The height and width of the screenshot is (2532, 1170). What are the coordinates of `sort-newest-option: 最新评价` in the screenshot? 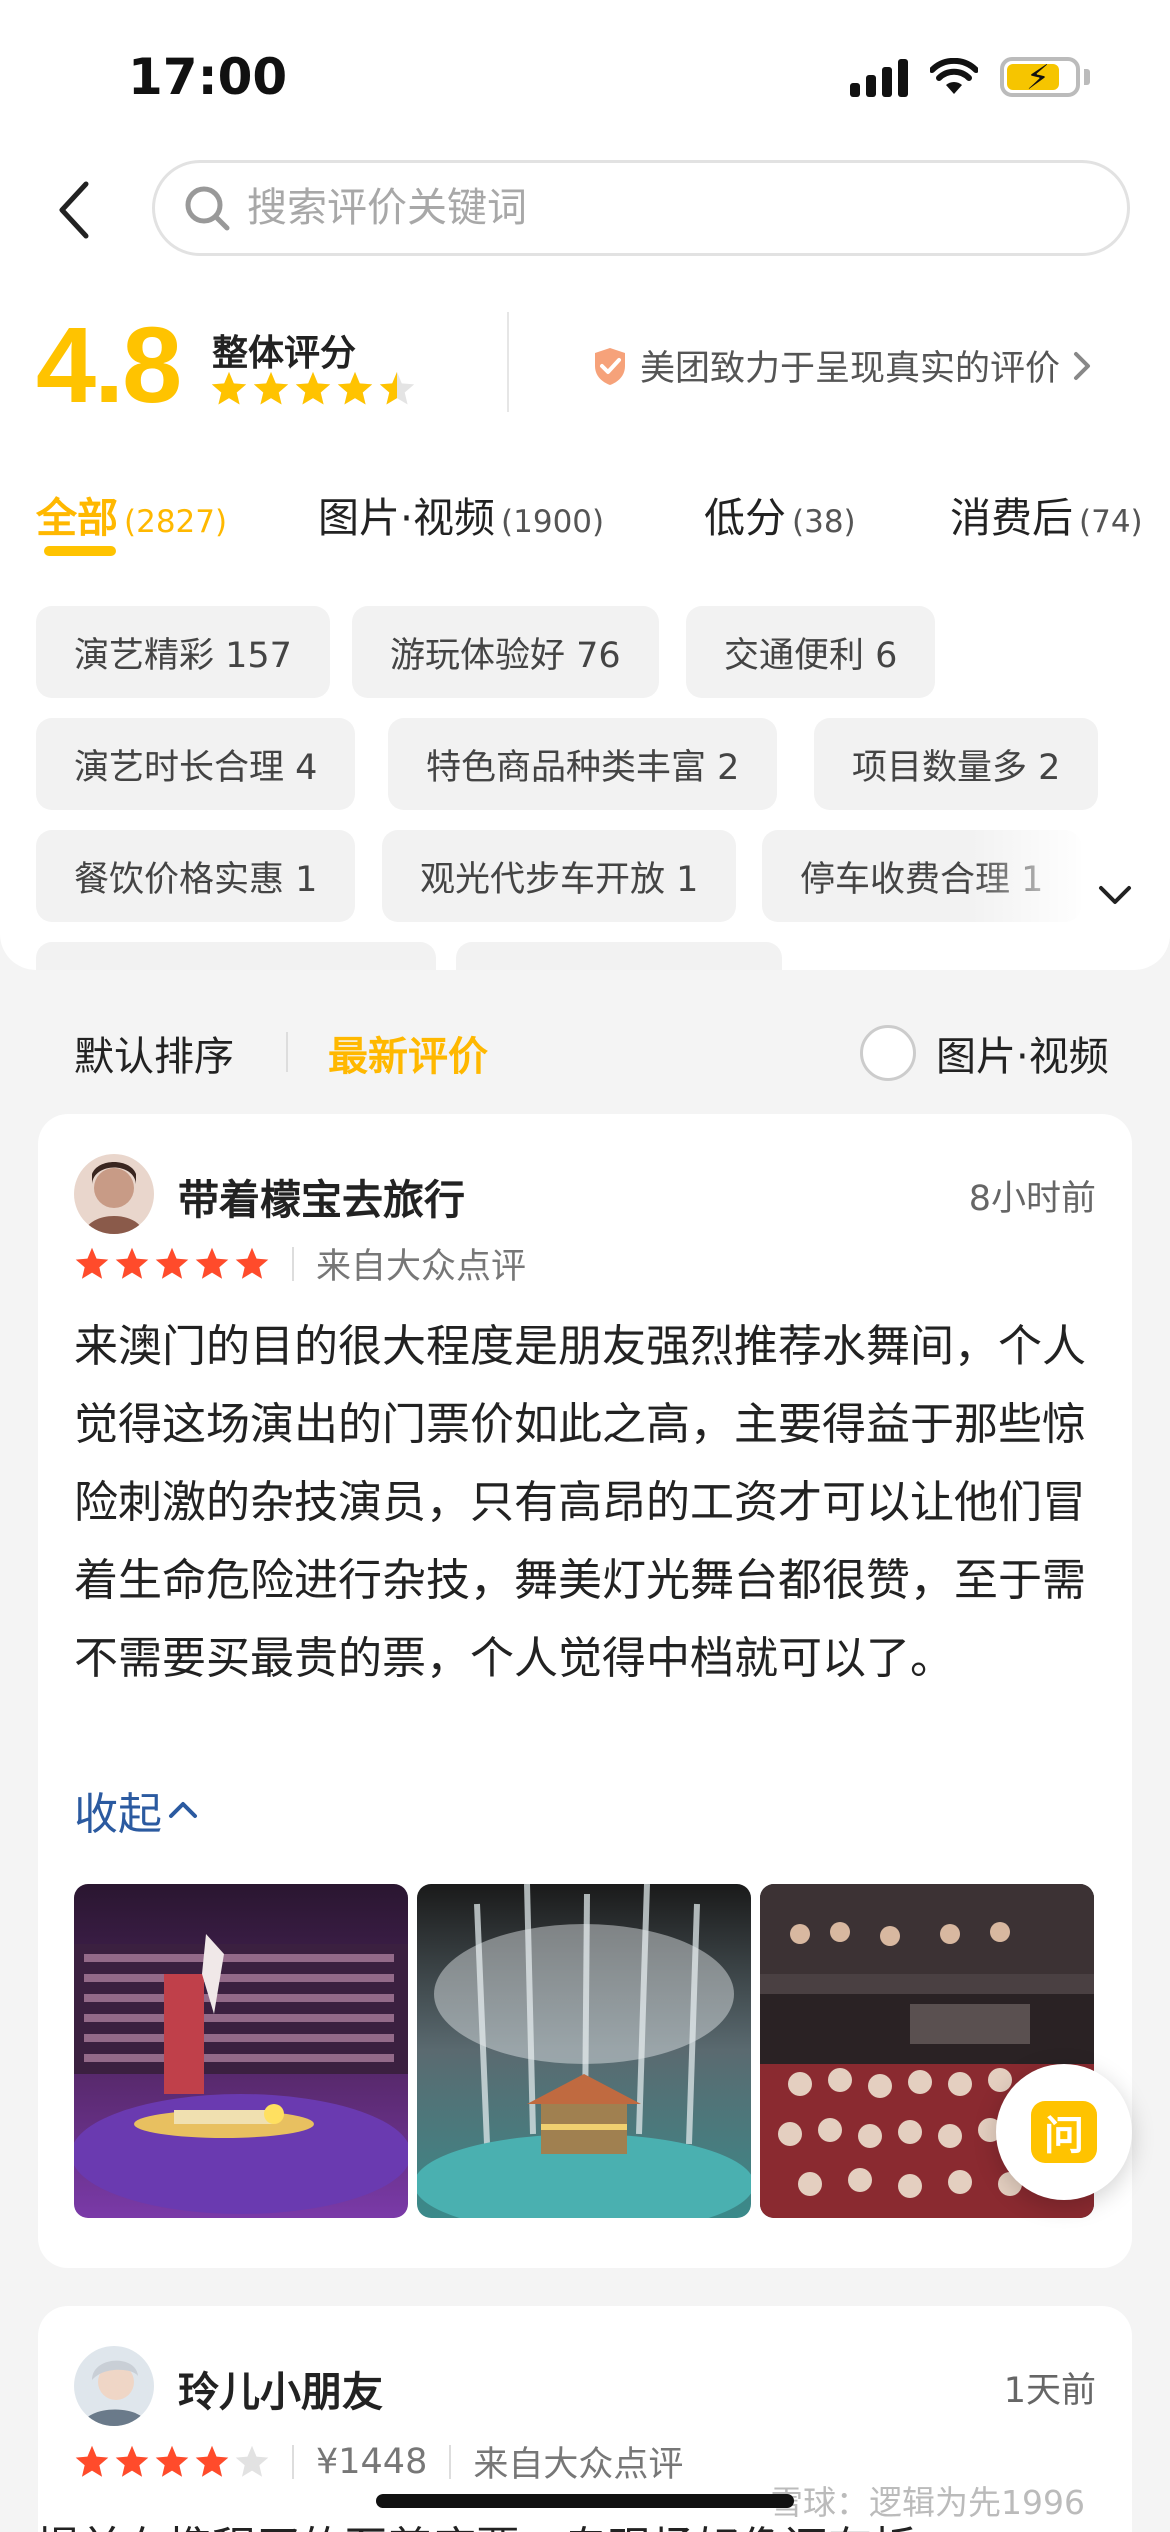 It's located at (408, 1053).